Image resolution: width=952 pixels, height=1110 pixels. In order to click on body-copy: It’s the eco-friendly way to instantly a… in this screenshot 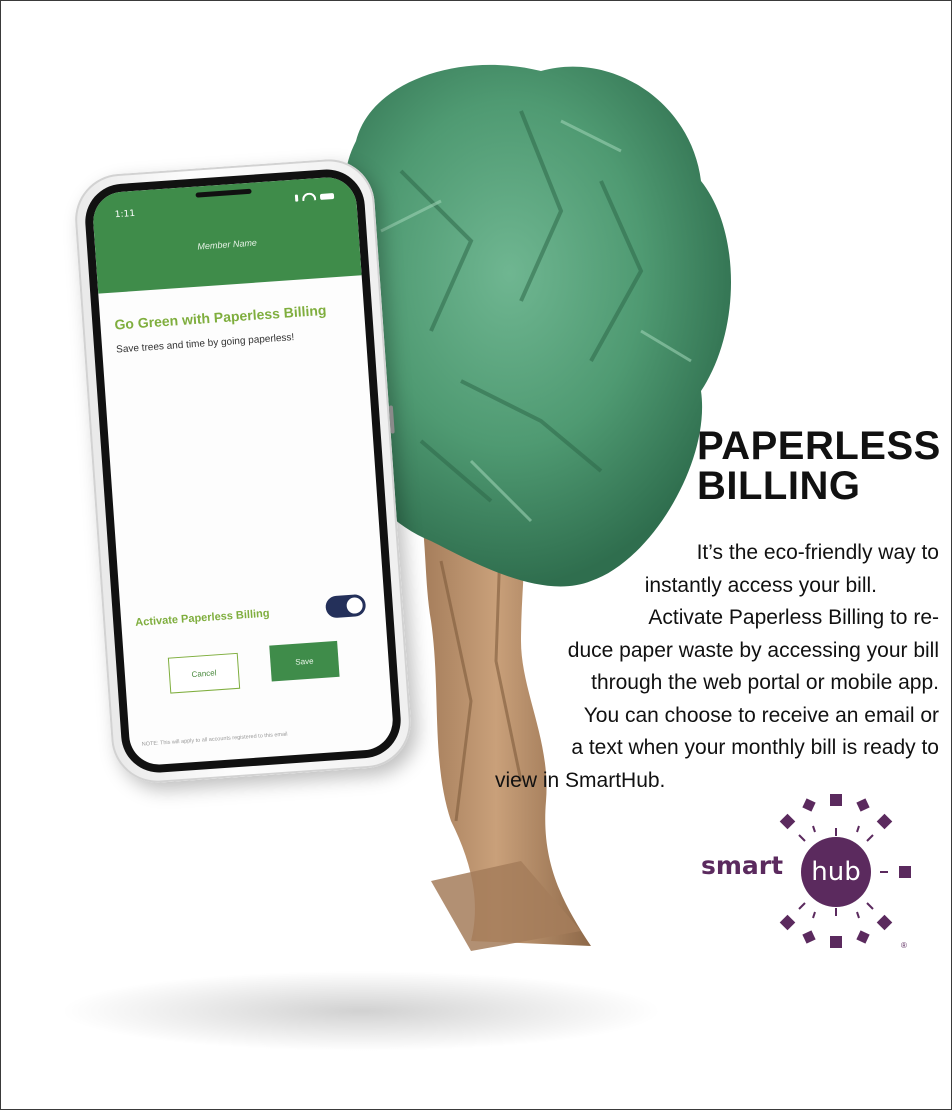, I will do `click(717, 667)`.